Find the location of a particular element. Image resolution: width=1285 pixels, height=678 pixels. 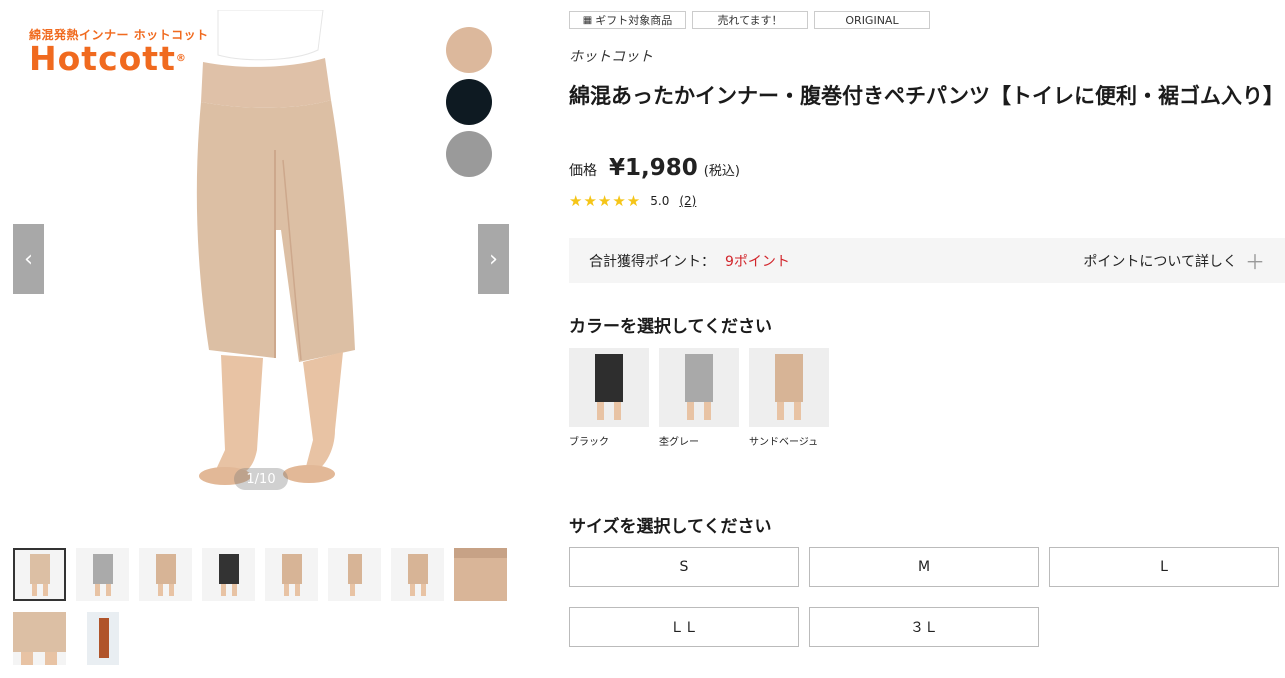

tax-label: (税込) is located at coordinates (721, 171).